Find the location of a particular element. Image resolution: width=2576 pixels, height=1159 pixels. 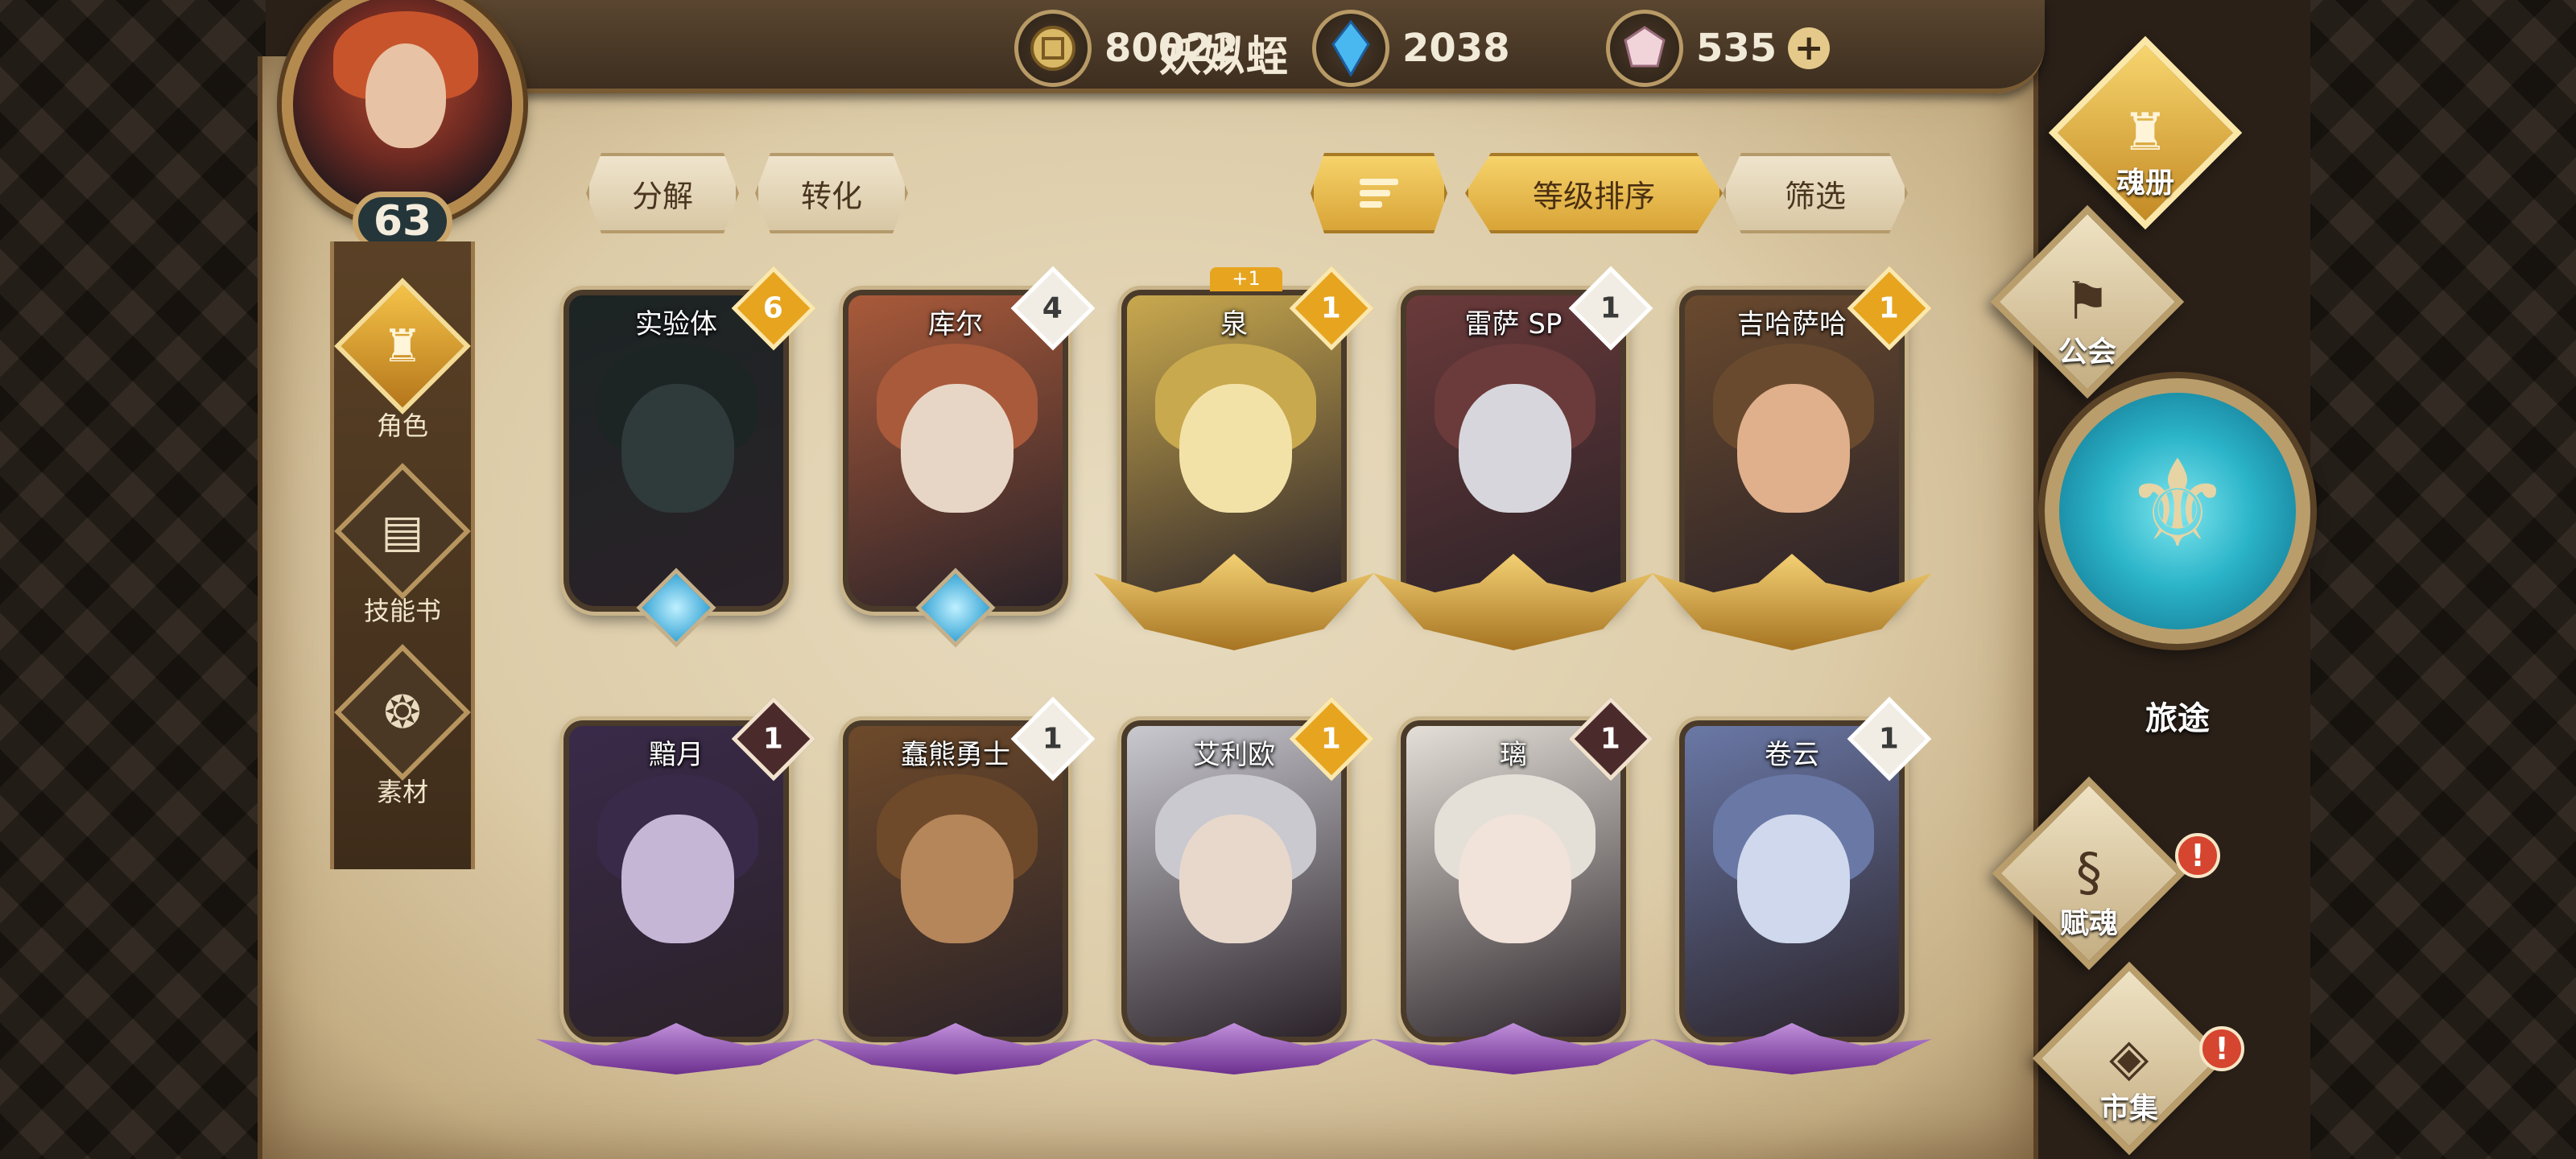

character-card: 黯月 1 is located at coordinates (676, 885).